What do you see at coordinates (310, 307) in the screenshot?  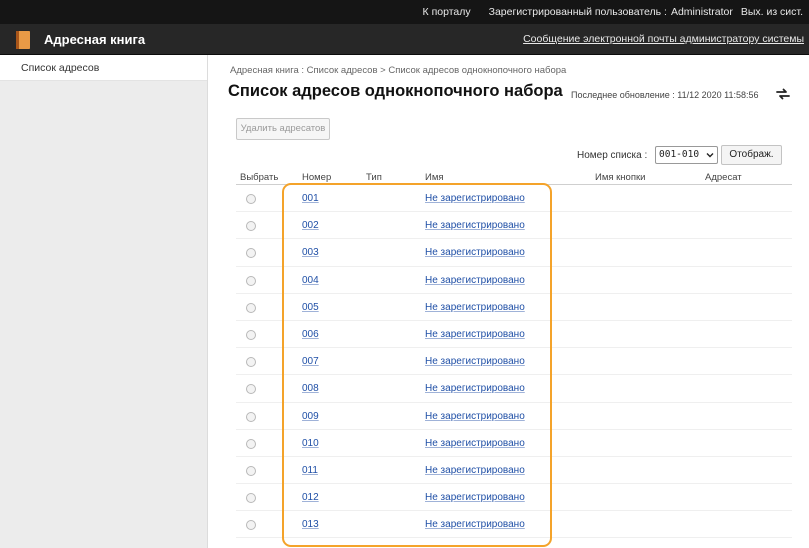 I see `entry-number-link: 005` at bounding box center [310, 307].